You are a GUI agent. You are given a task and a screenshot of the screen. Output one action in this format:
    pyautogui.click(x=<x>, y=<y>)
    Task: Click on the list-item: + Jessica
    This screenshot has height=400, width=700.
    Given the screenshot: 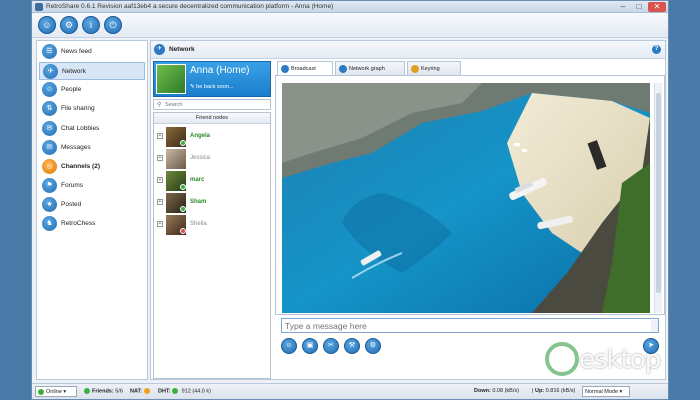 What is the action you would take?
    pyautogui.click(x=212, y=158)
    